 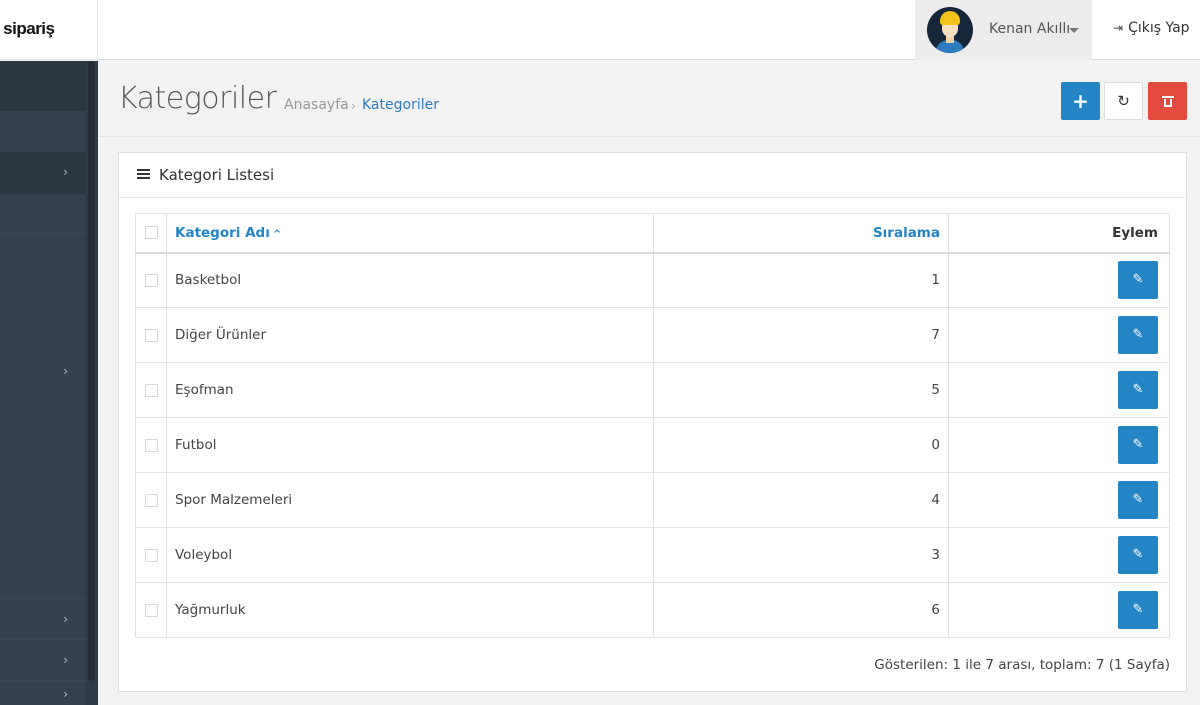 What do you see at coordinates (91, 371) in the screenshot?
I see `sidebar-scroll-thumb` at bounding box center [91, 371].